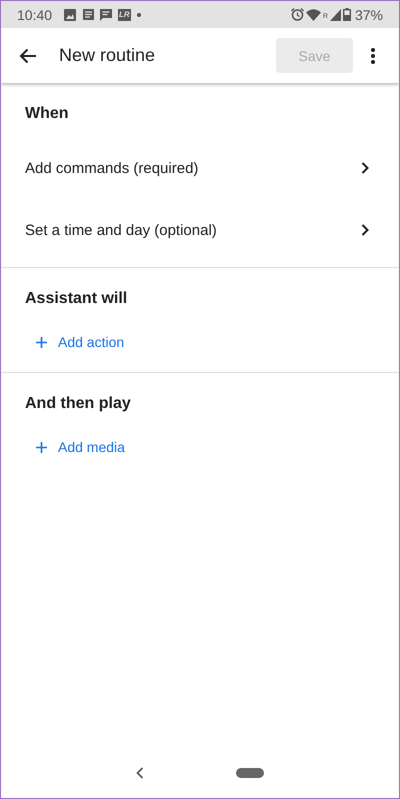 The width and height of the screenshot is (400, 799). Describe the element at coordinates (200, 168) in the screenshot. I see `list-item: Add commands (required)` at that location.